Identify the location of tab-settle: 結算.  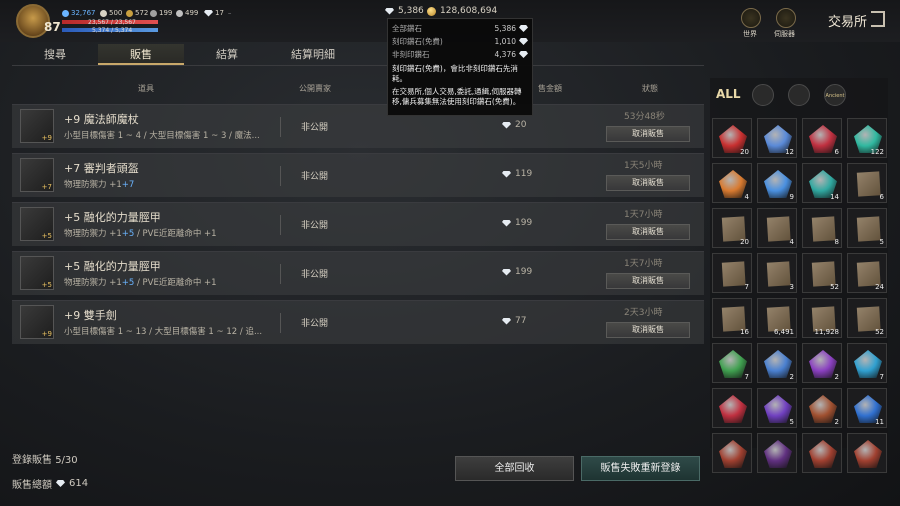
(227, 54).